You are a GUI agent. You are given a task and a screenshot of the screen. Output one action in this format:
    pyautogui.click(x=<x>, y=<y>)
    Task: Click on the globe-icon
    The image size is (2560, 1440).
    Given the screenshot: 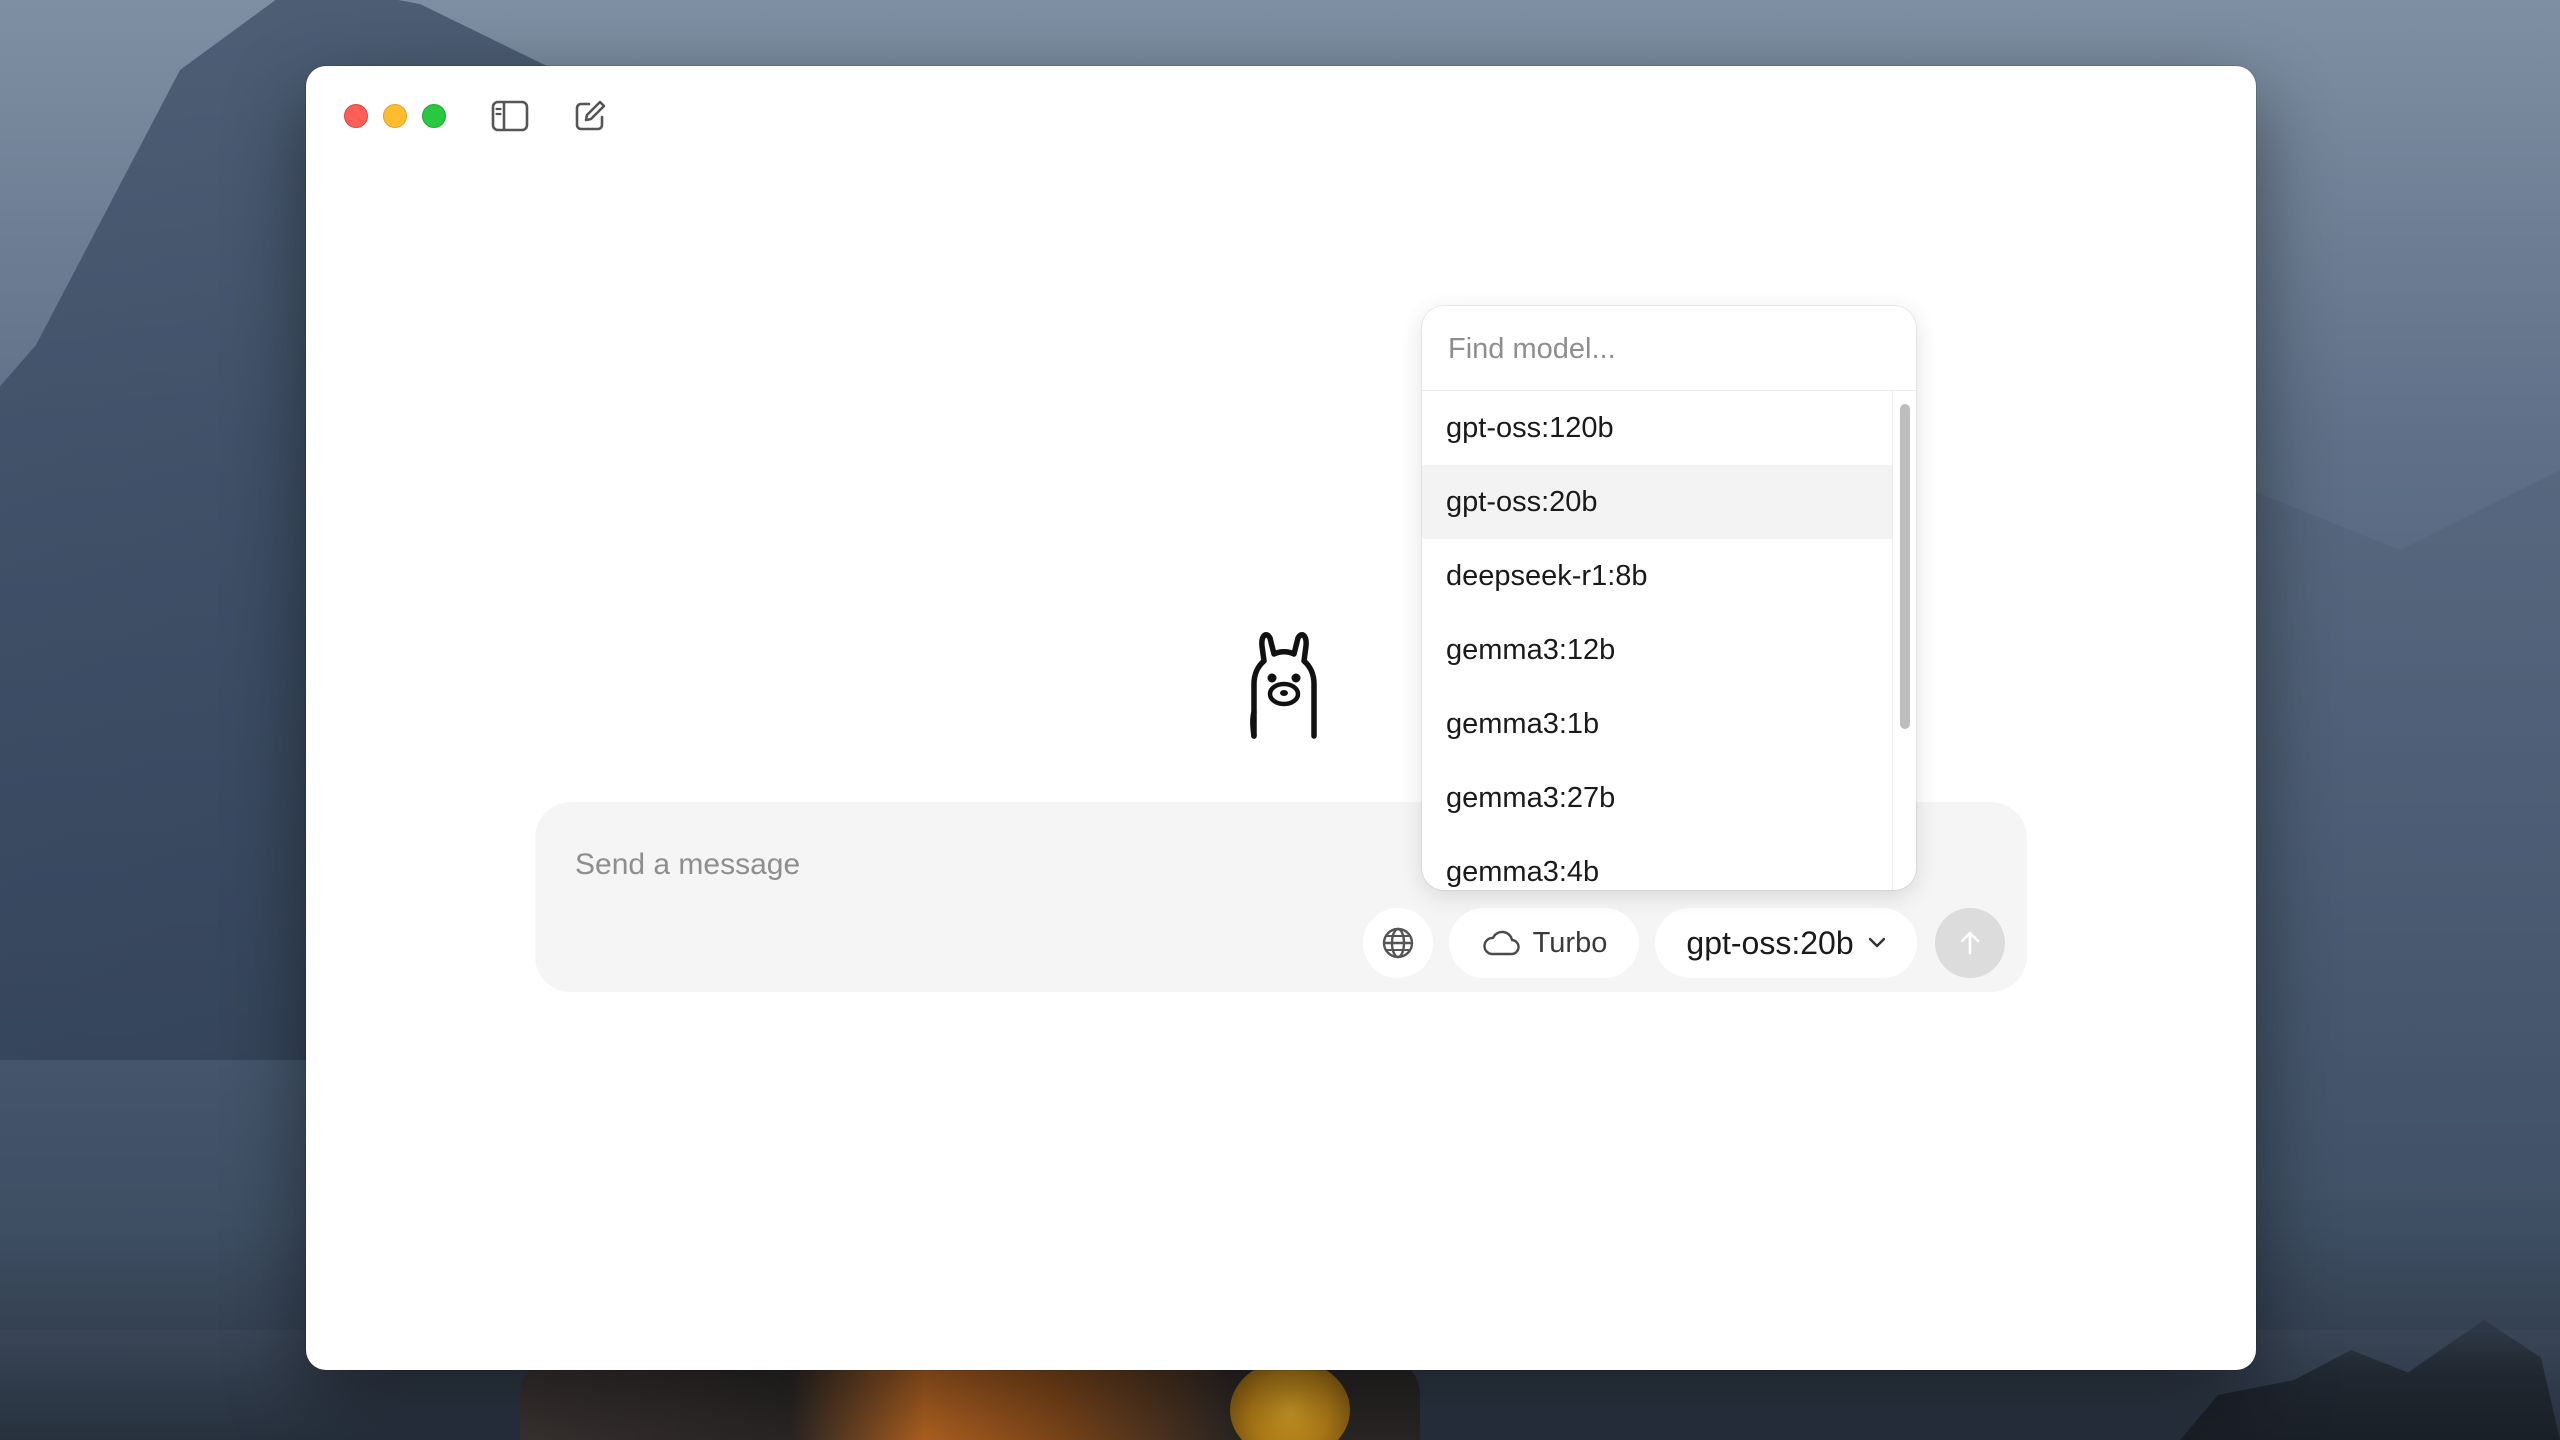 What is the action you would take?
    pyautogui.click(x=1398, y=943)
    